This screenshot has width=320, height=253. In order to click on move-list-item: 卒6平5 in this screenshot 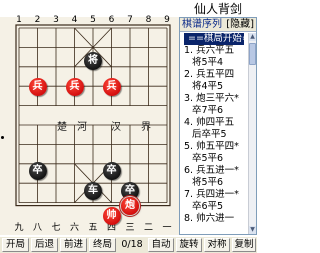, I will do `click(214, 207)`.